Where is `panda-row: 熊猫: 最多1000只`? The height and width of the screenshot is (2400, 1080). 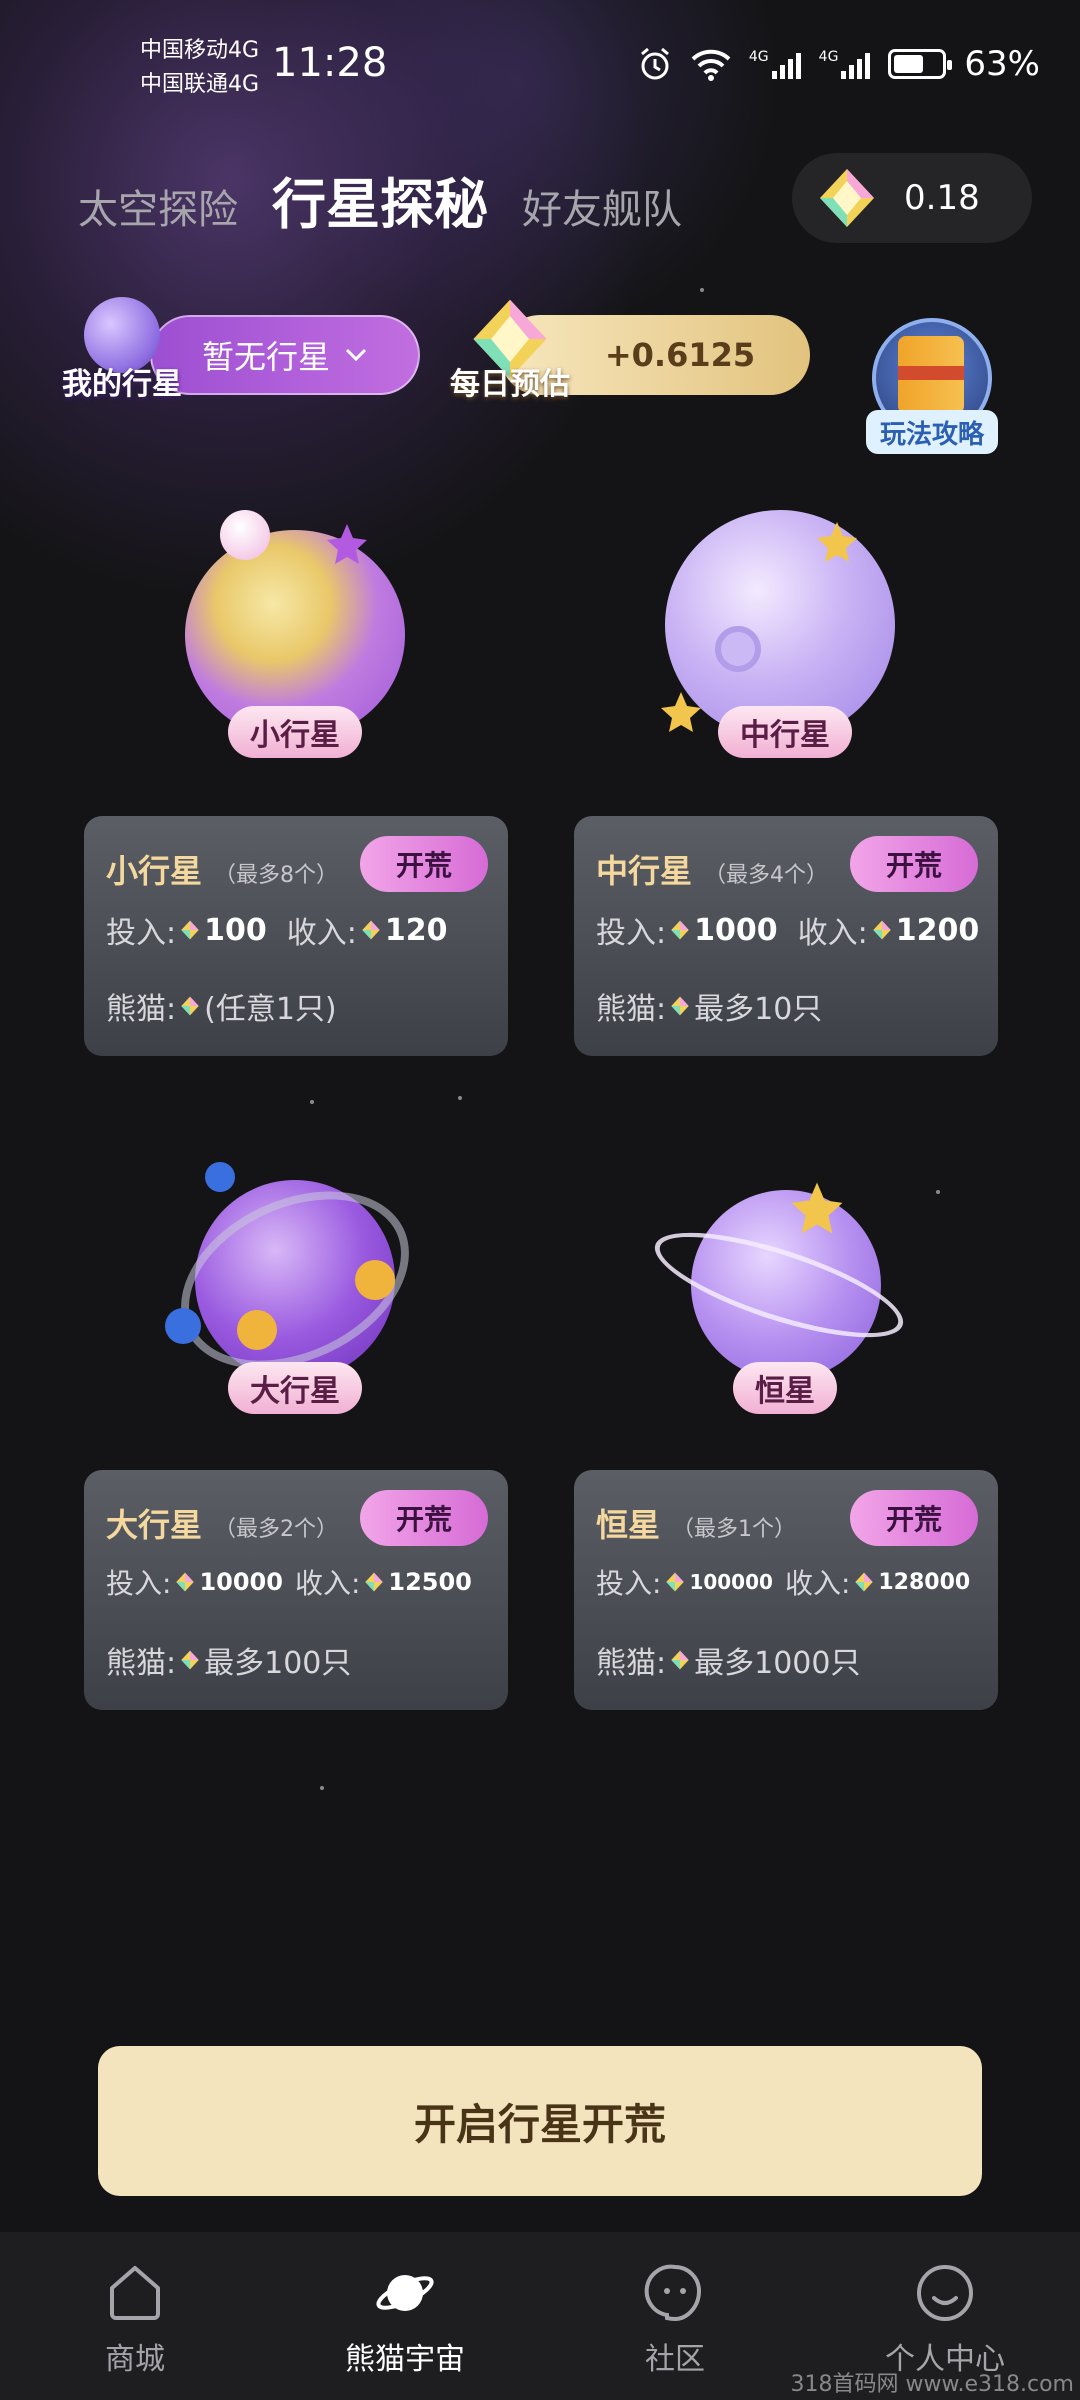 panda-row: 熊猫: 最多1000只 is located at coordinates (728, 1660).